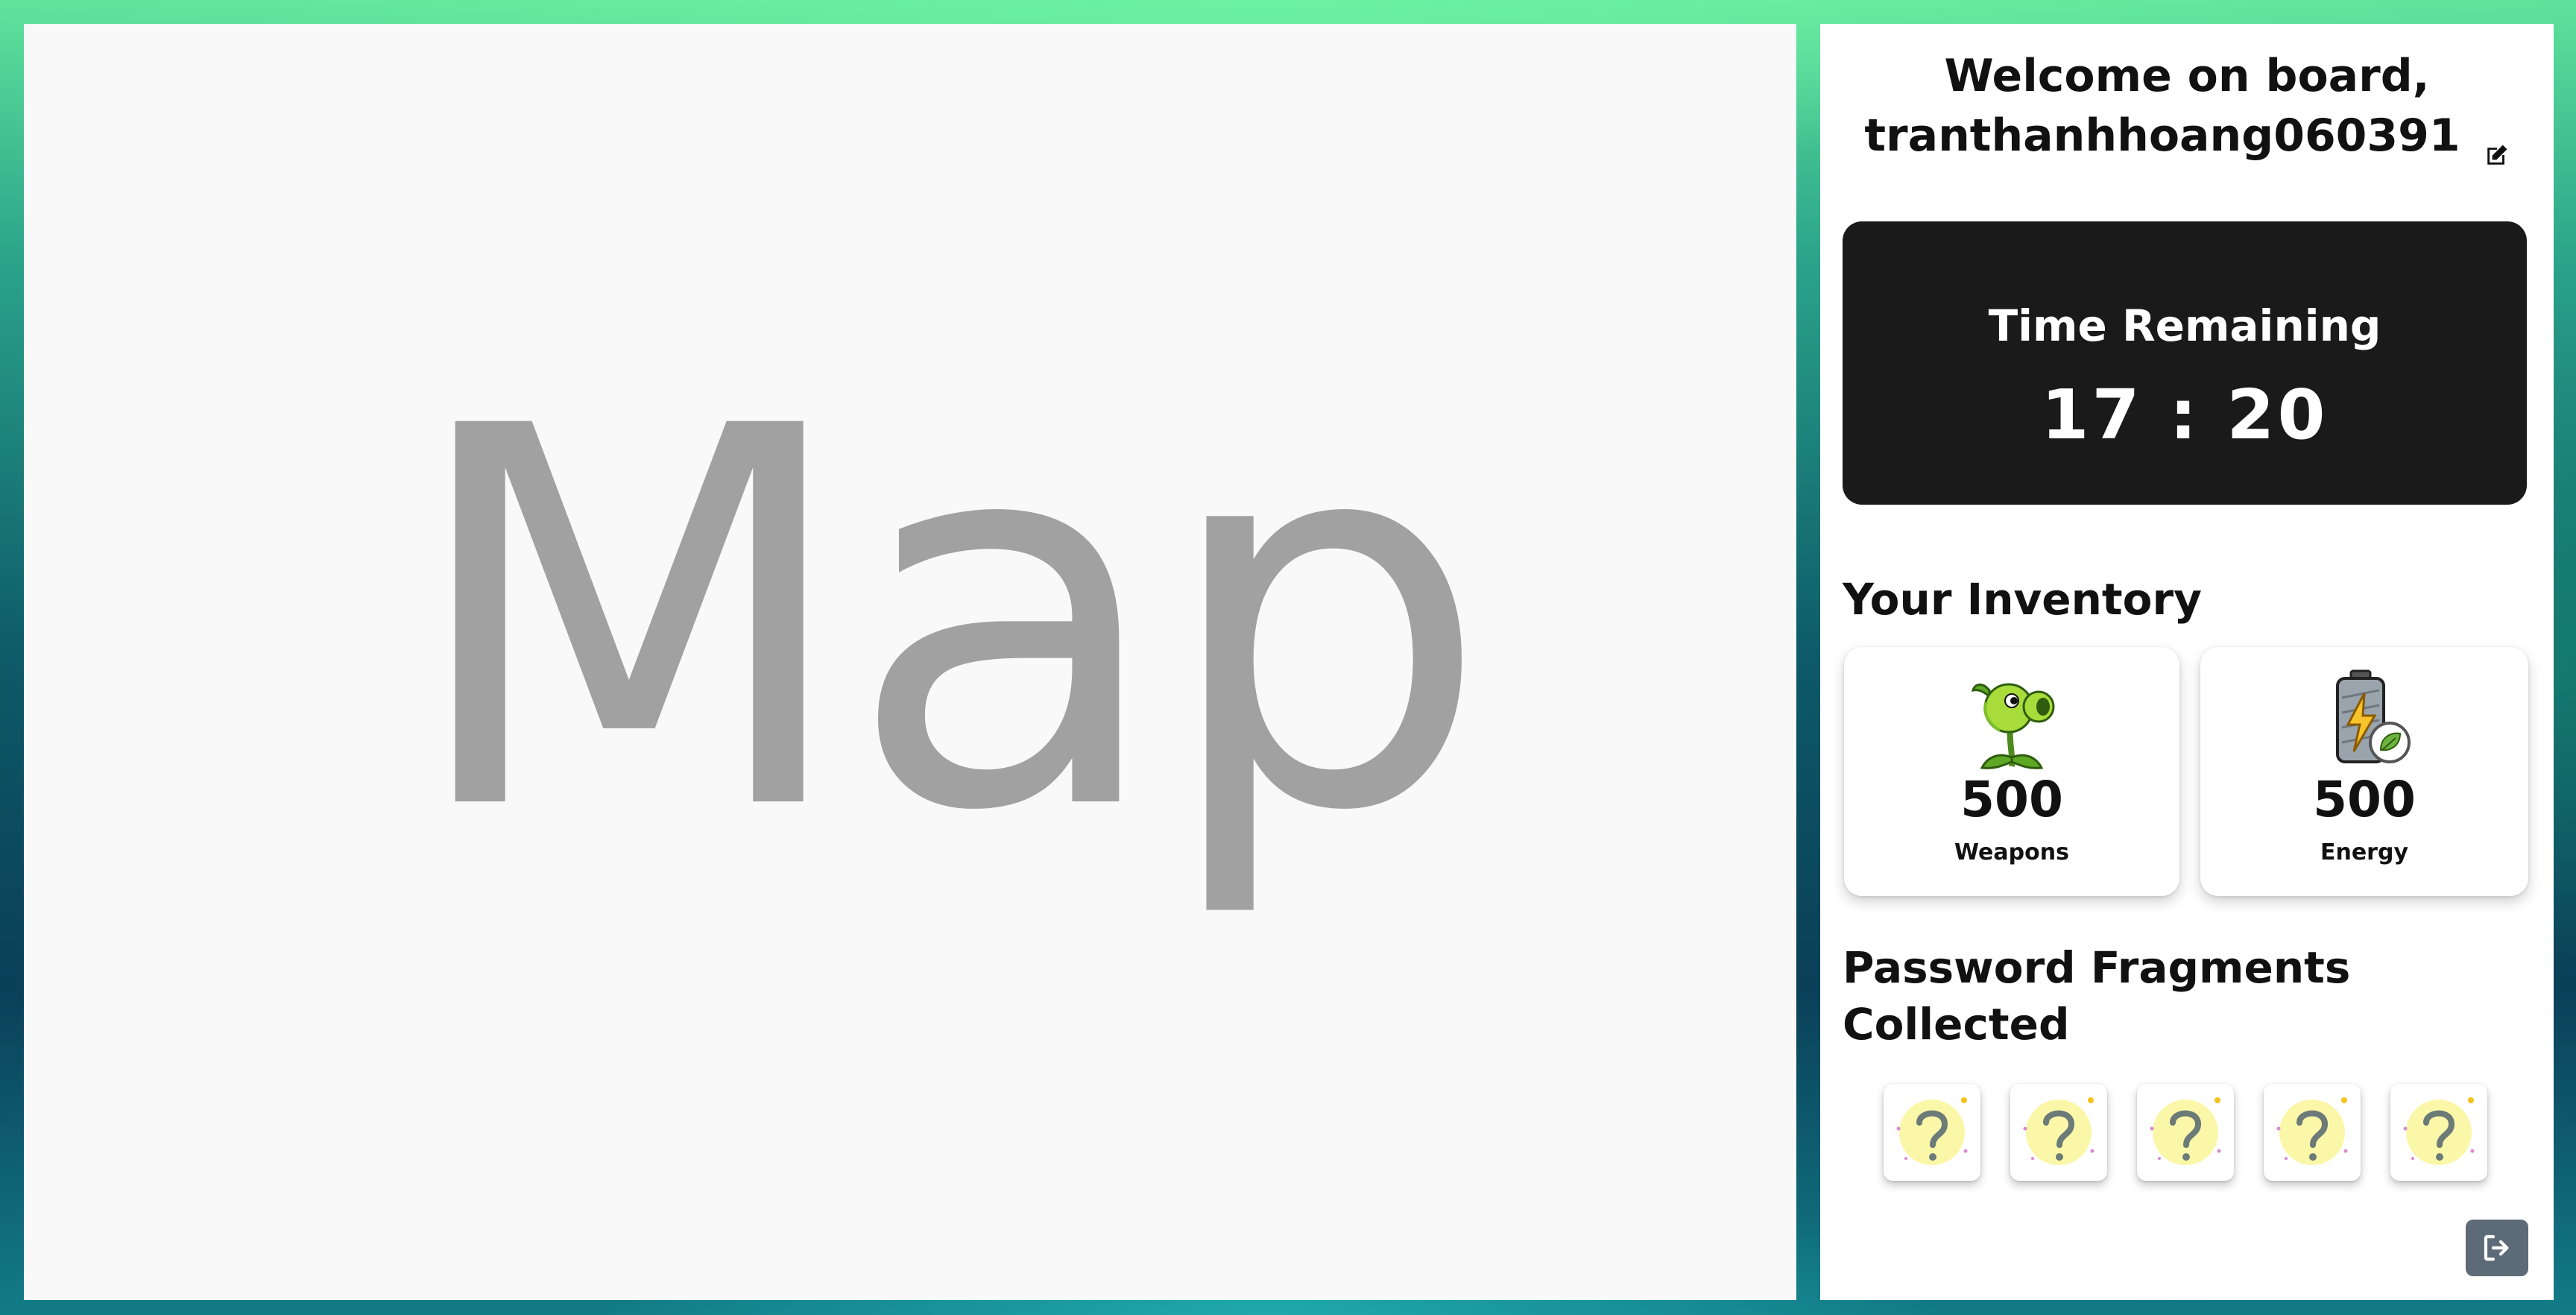  I want to click on inventory-card-weapons: 500 Weapons, so click(2011, 771).